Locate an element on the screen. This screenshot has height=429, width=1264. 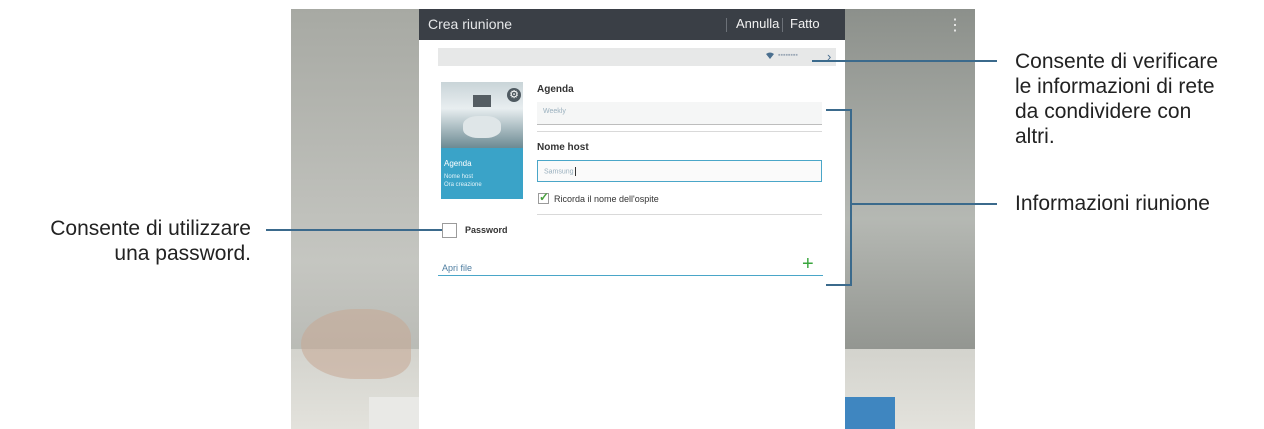
room-table-shape is located at coordinates (482, 127).